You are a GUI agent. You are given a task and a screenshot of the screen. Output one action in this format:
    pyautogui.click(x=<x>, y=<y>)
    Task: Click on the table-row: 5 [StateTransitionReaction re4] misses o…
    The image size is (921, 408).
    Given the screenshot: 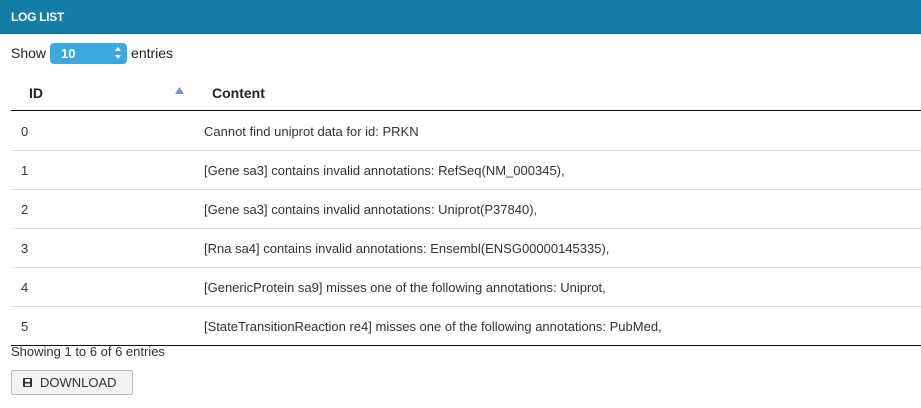 What is the action you would take?
    pyautogui.click(x=466, y=326)
    